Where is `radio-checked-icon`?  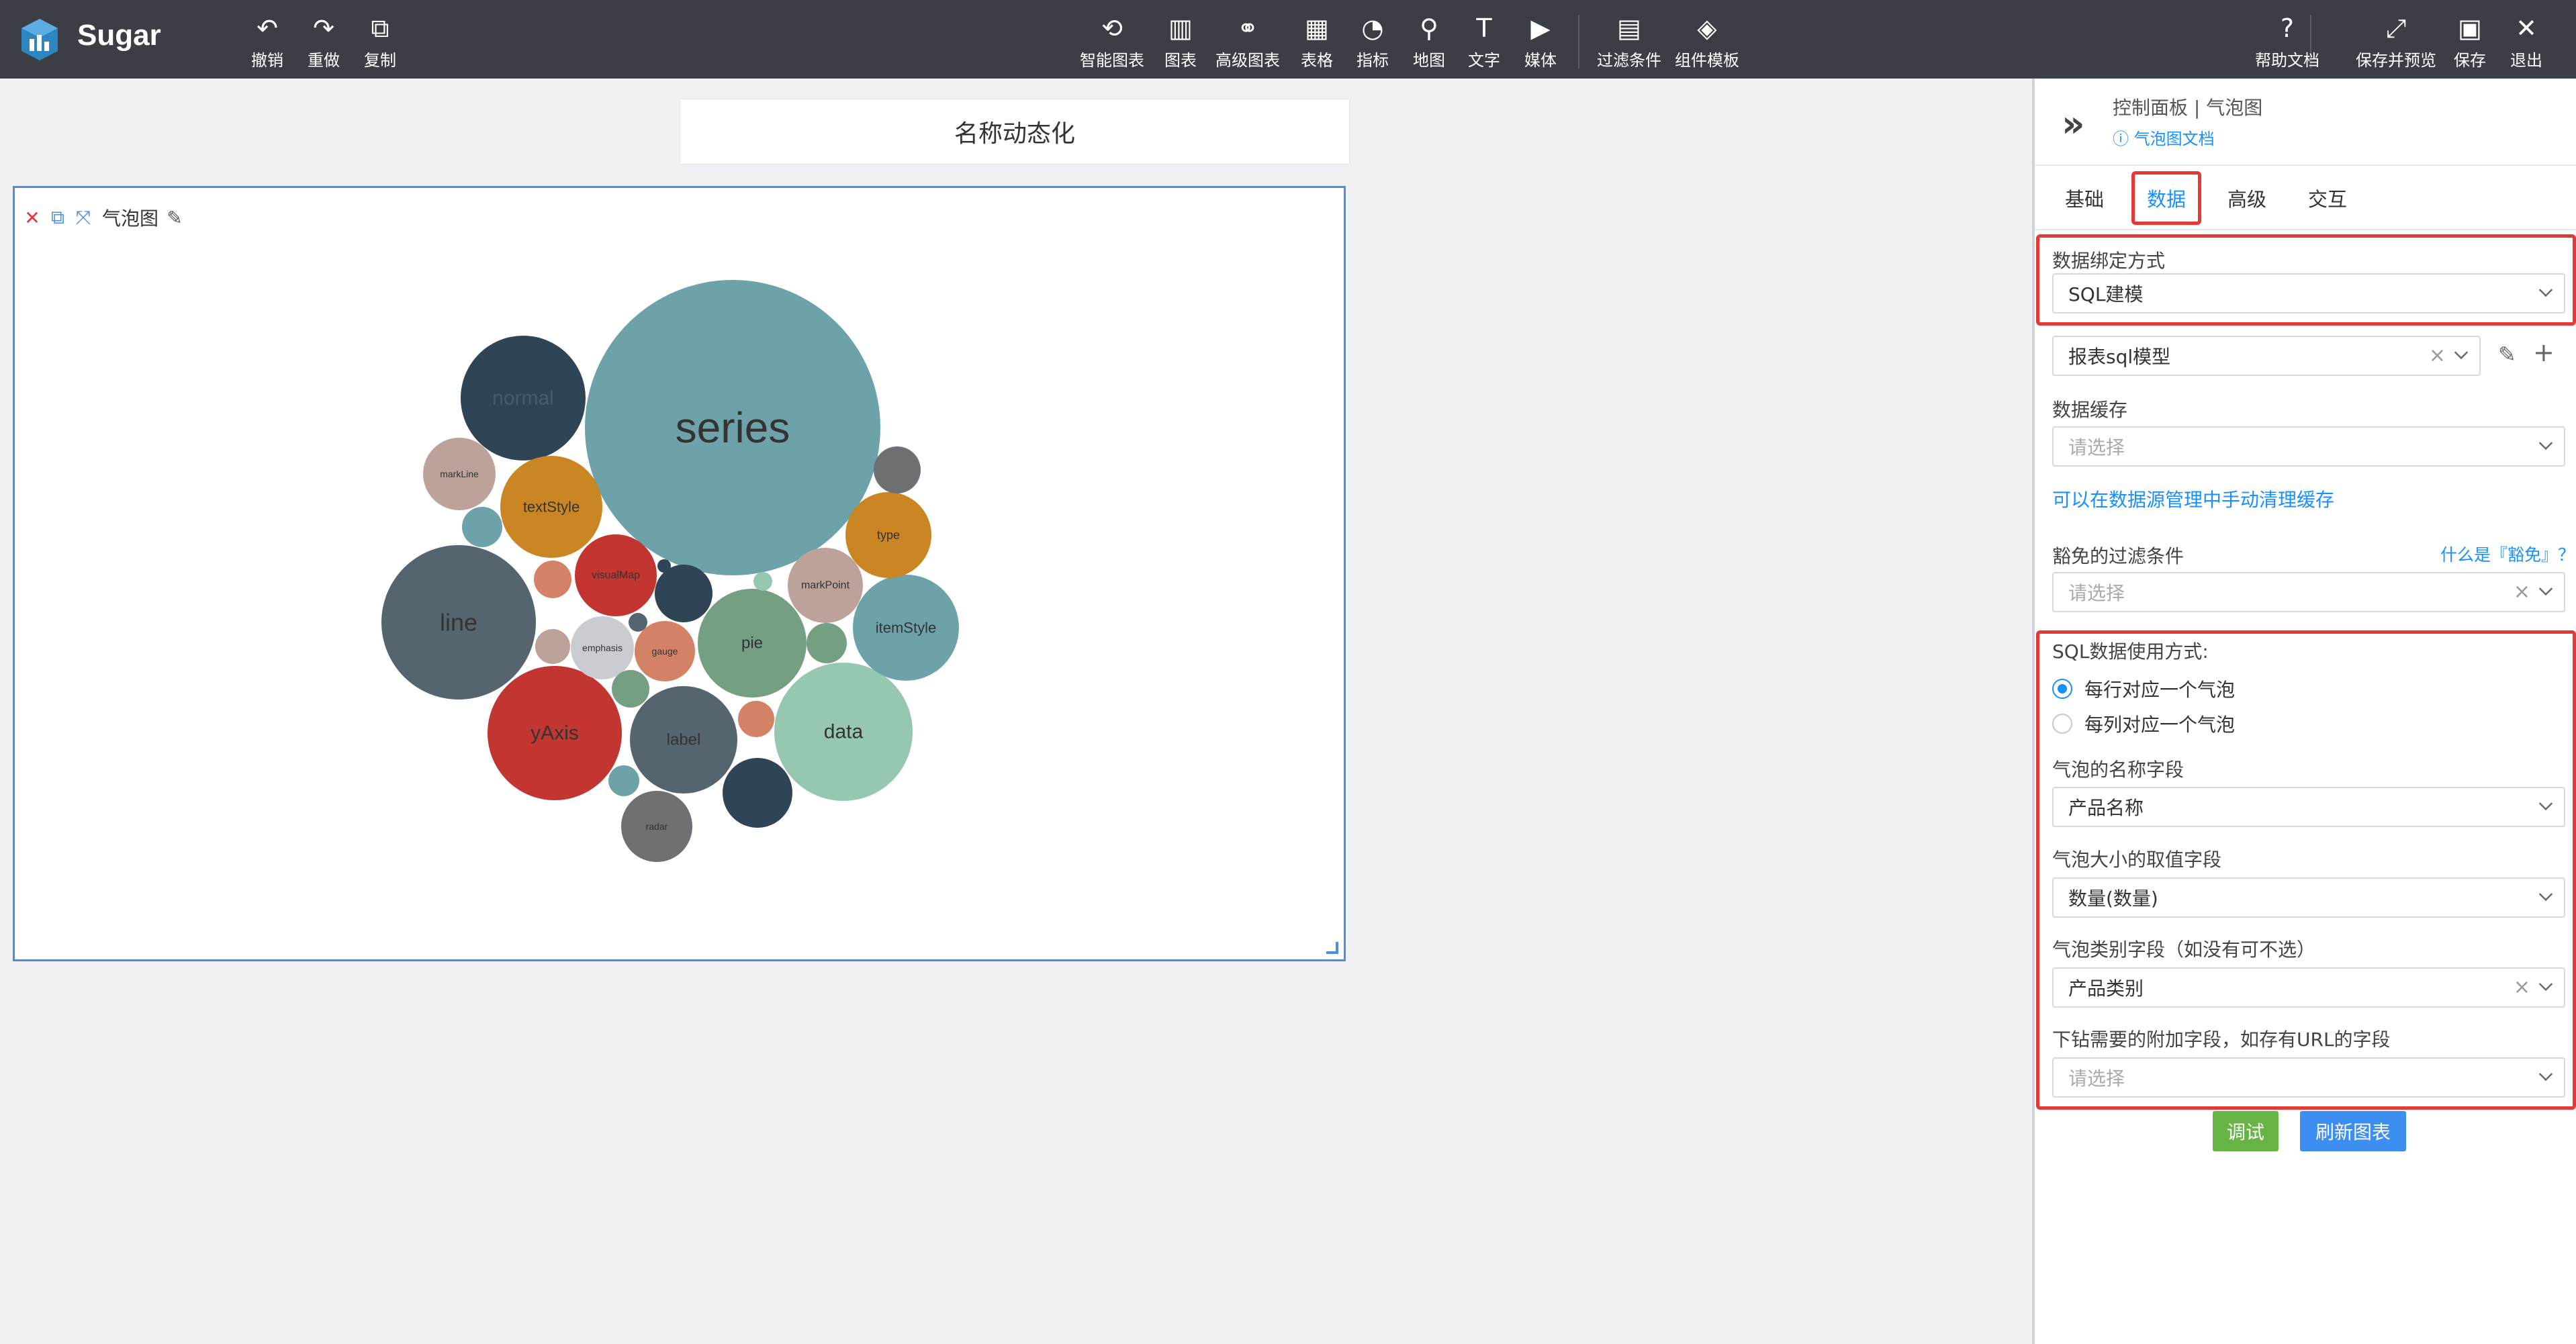
radio-checked-icon is located at coordinates (2062, 689).